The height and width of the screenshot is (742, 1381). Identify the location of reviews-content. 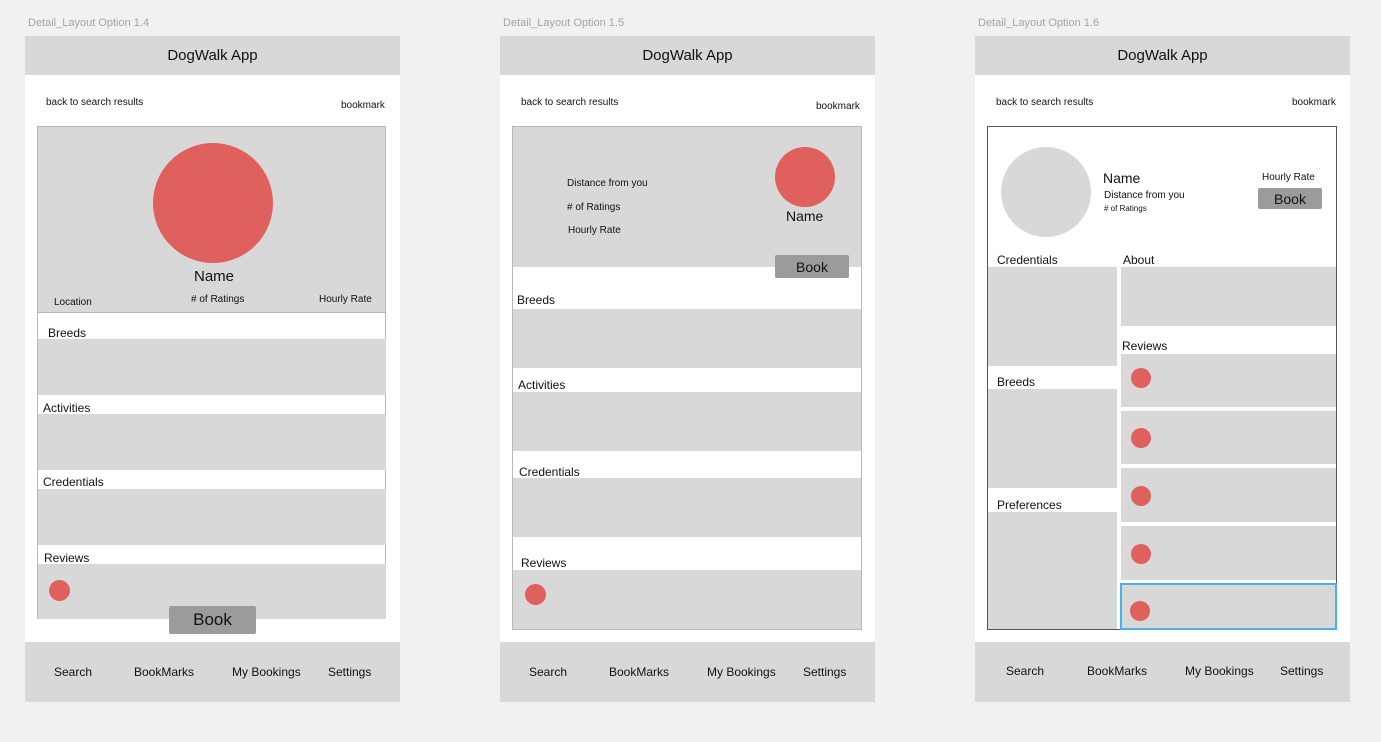
(687, 599).